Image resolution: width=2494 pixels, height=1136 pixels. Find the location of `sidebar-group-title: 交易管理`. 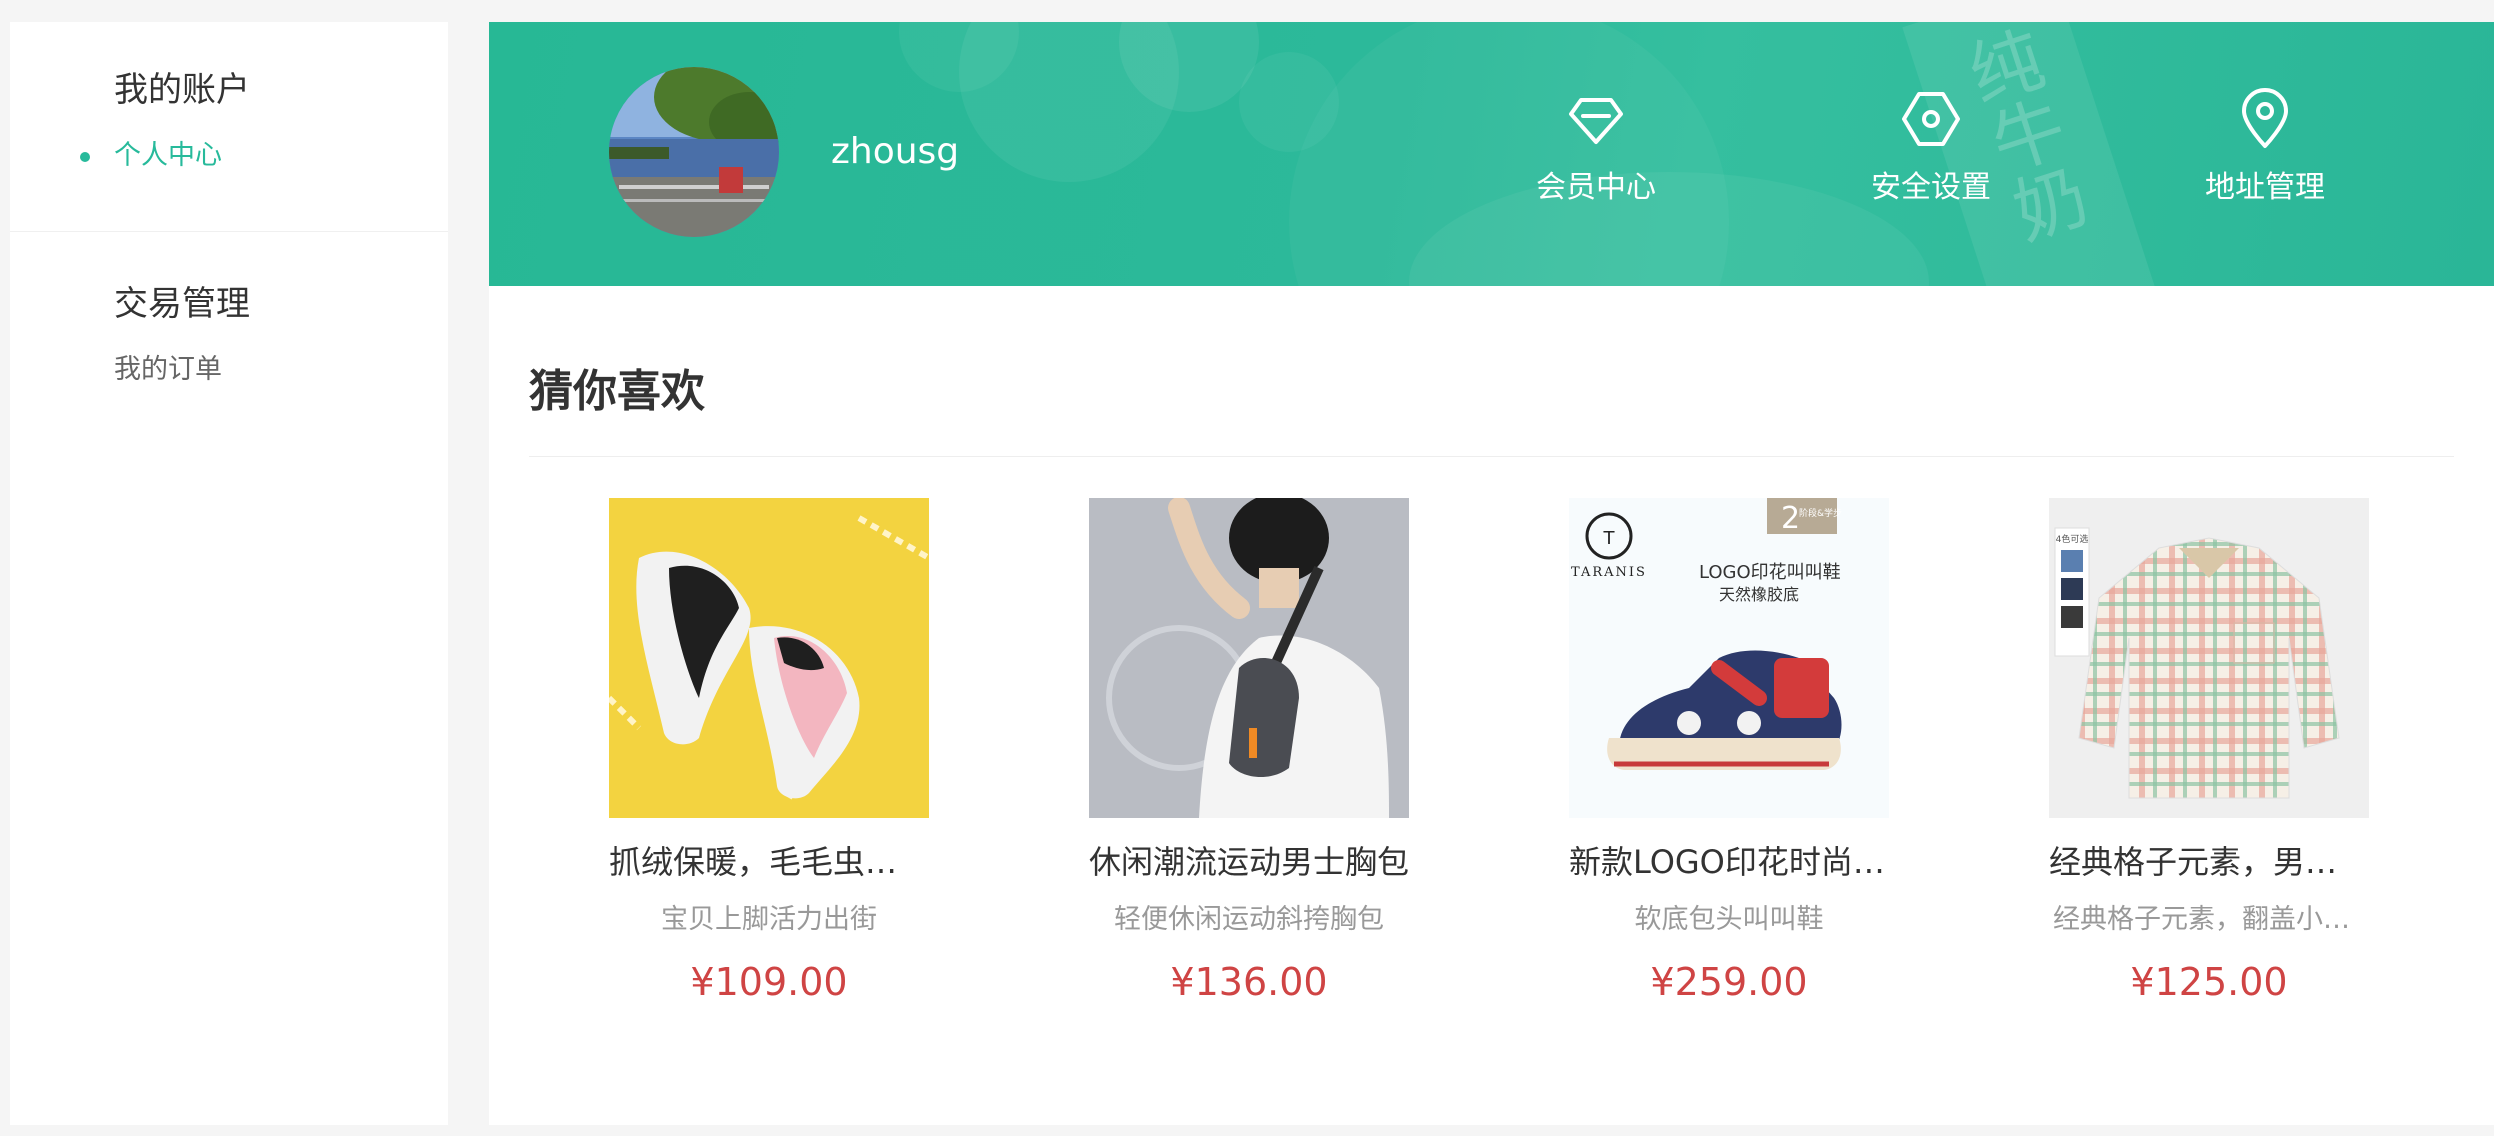

sidebar-group-title: 交易管理 is located at coordinates (182, 304).